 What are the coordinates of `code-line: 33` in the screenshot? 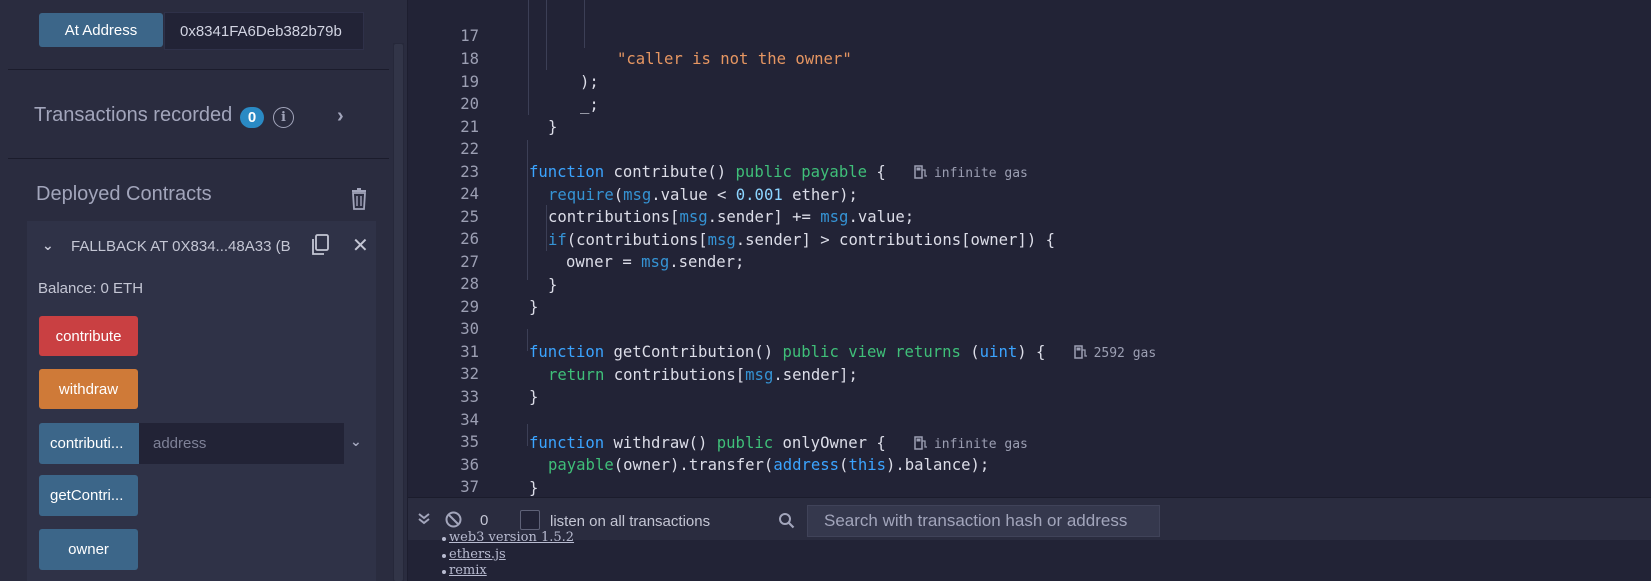 It's located at (1029, 384).